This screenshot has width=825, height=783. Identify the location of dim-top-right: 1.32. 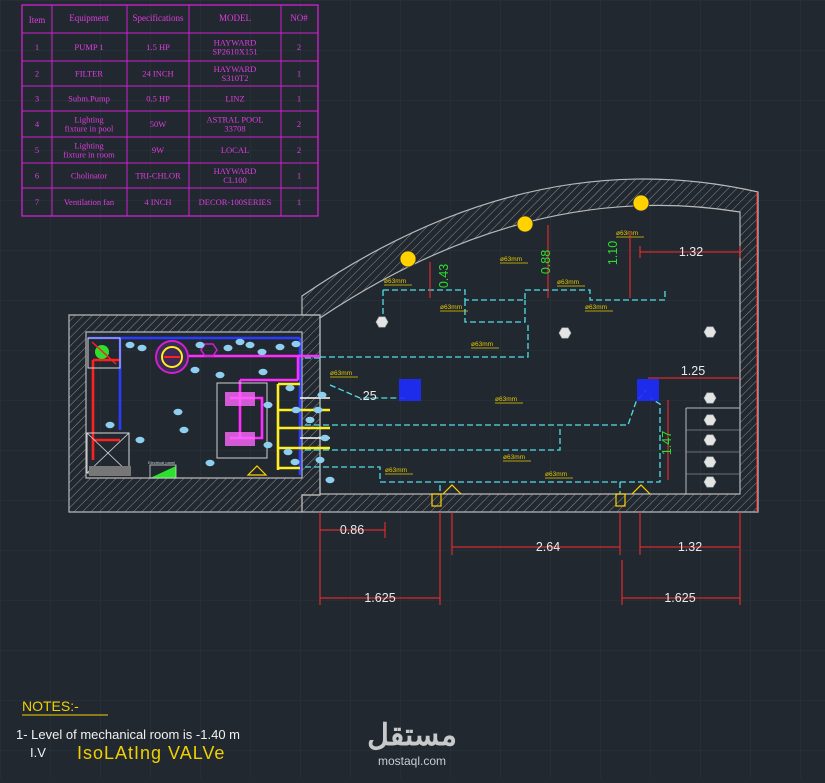
(691, 252).